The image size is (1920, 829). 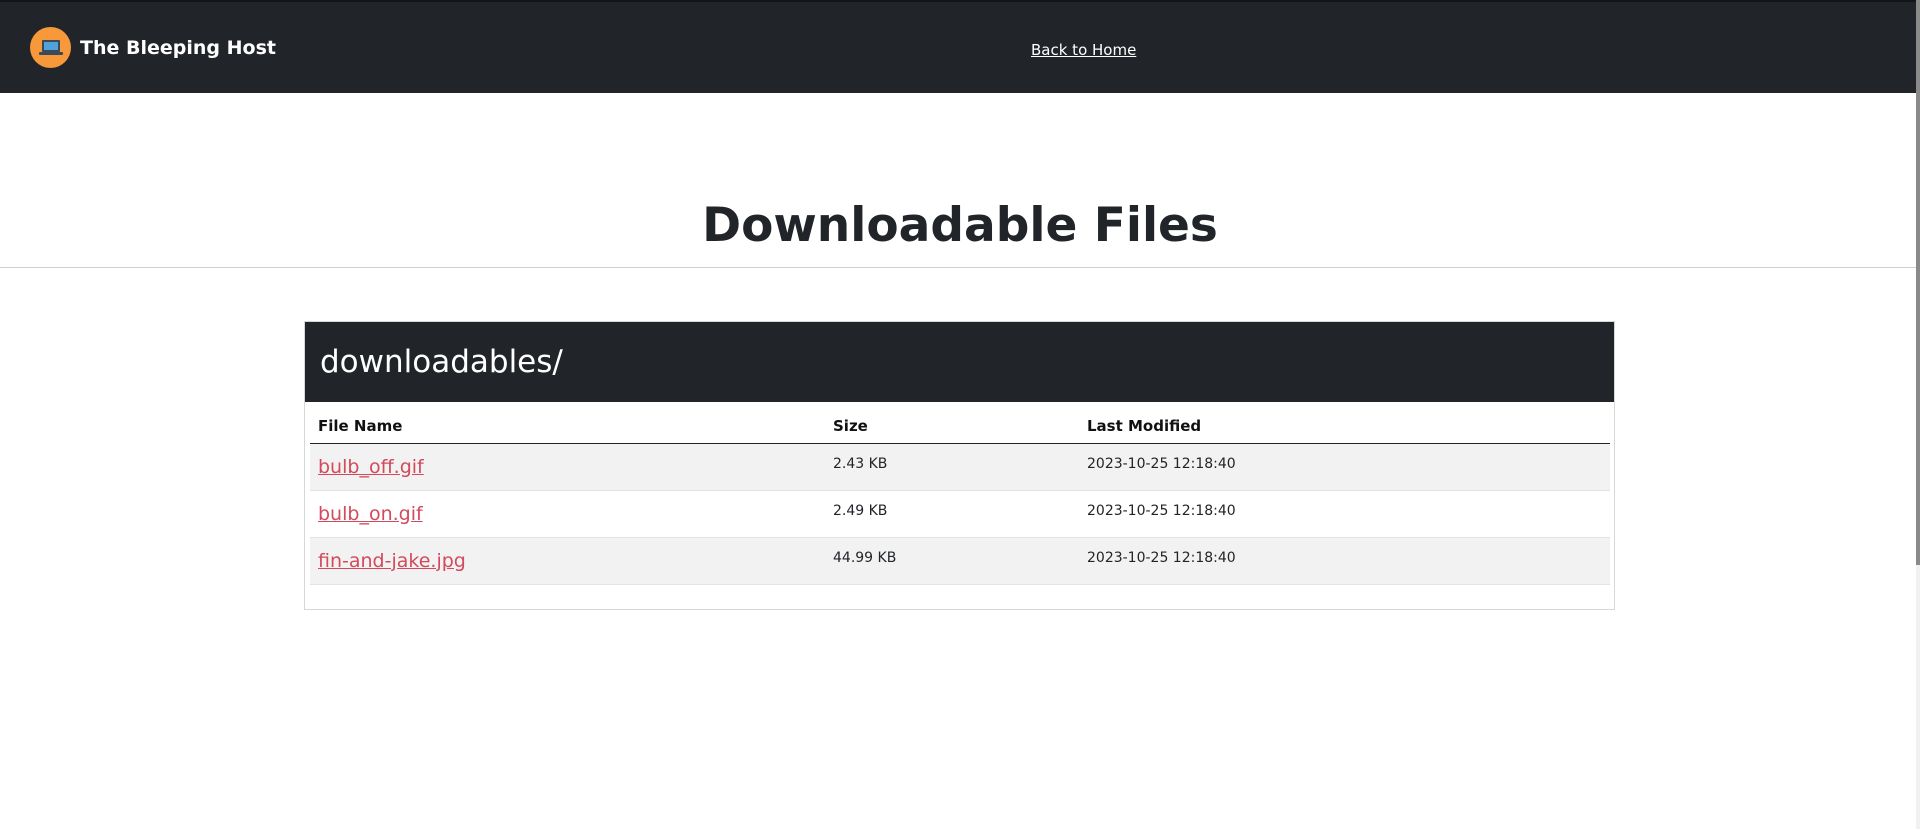 What do you see at coordinates (370, 514) in the screenshot?
I see `file-link: bulb_on.gif` at bounding box center [370, 514].